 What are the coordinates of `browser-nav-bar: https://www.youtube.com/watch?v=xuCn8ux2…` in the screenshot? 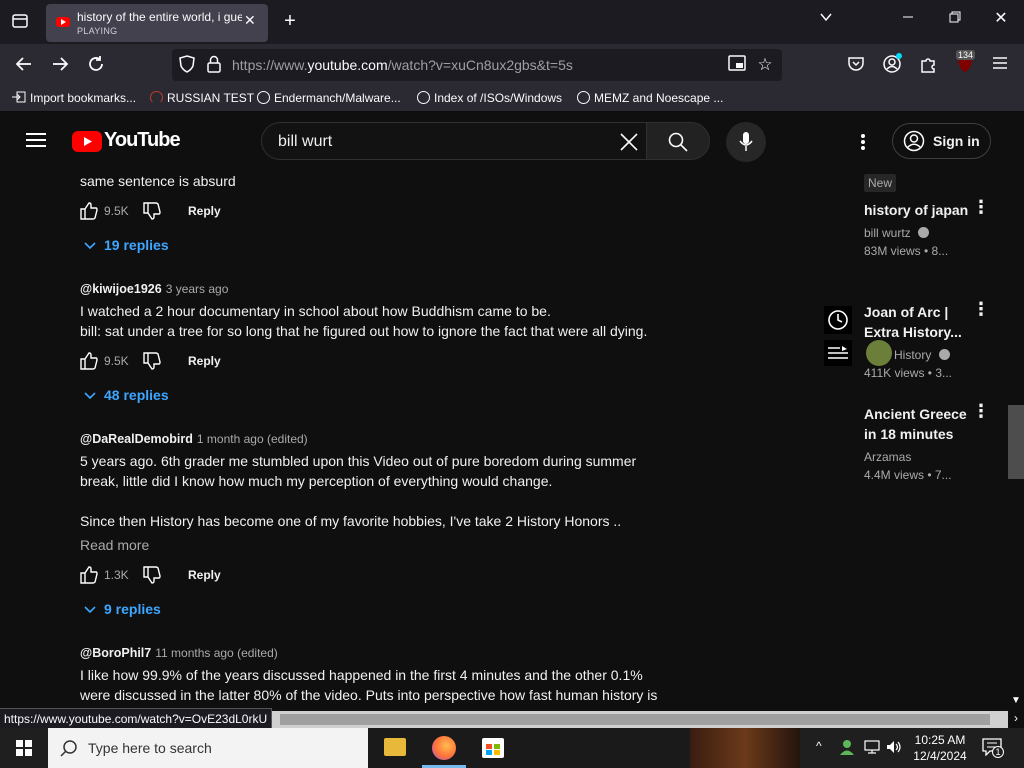 It's located at (512, 65).